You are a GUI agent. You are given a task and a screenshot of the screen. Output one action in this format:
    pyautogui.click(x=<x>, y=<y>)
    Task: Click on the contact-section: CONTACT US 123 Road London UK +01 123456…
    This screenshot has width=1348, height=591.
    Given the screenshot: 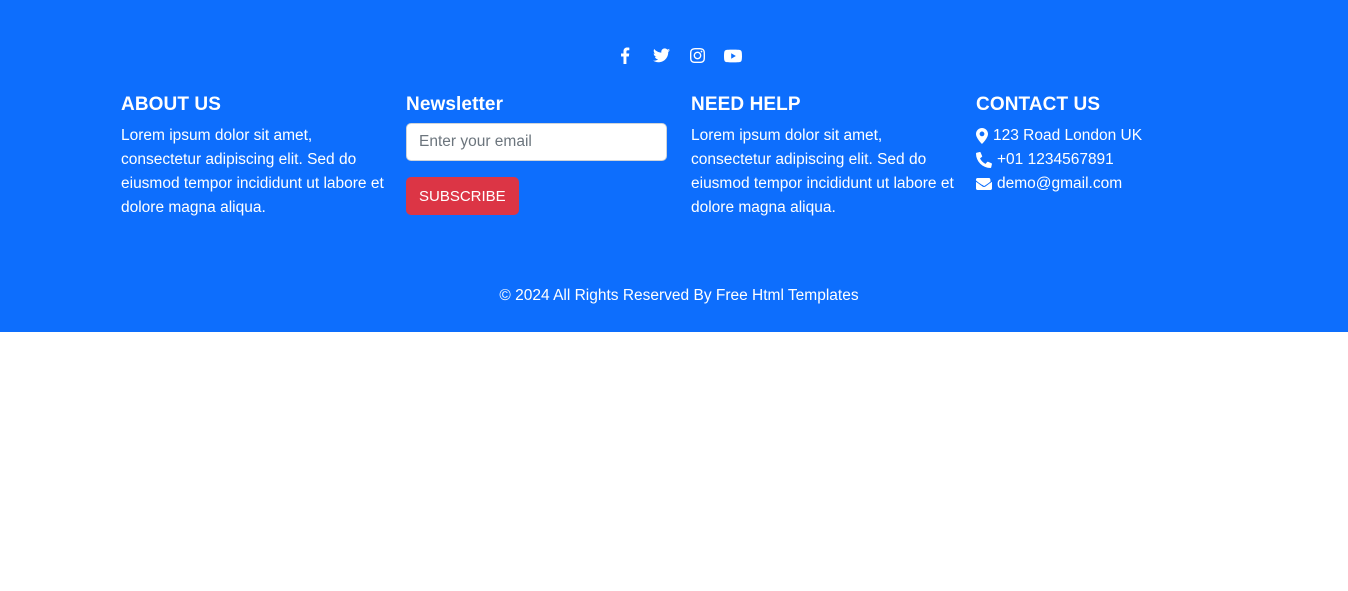 What is the action you would take?
    pyautogui.click(x=1108, y=144)
    